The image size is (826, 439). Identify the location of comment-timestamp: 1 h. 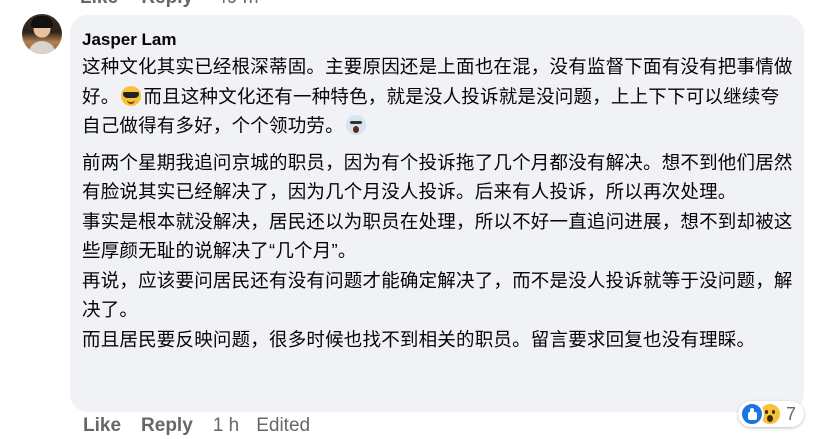
(226, 426).